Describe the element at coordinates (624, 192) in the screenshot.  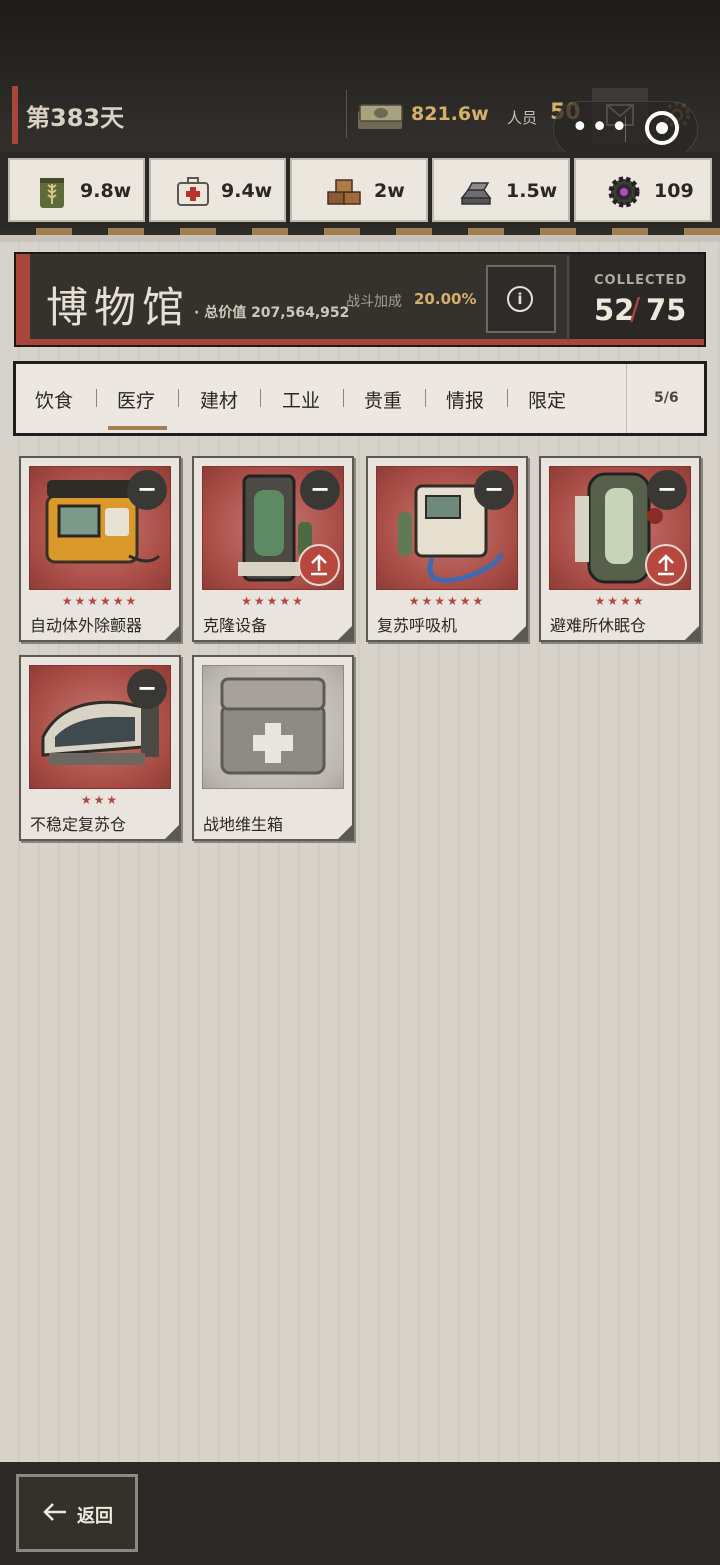
I see `gear-gem-icon` at that location.